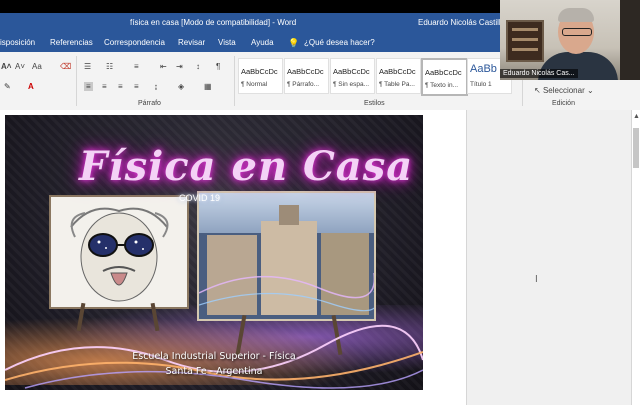 The width and height of the screenshot is (640, 405). Describe the element at coordinates (525, 41) in the screenshot. I see `webcam-shelf` at that location.